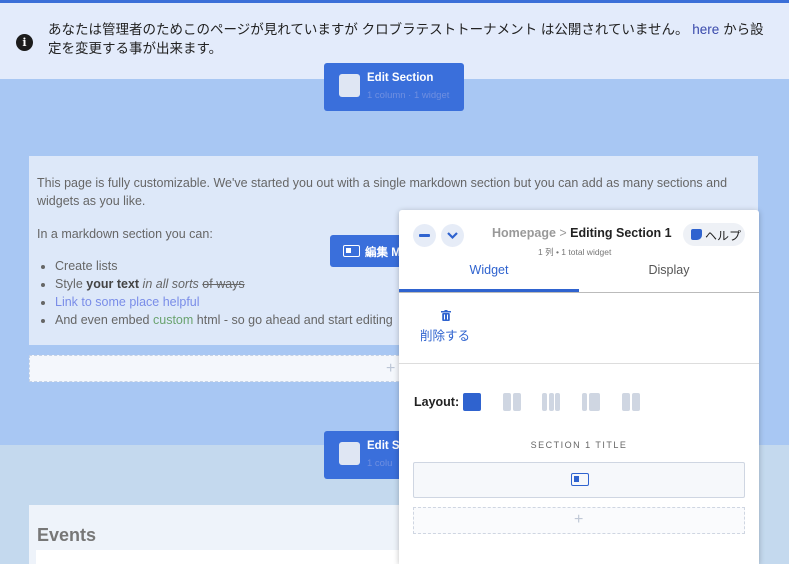 The image size is (789, 564). I want to click on help-icon, so click(696, 234).